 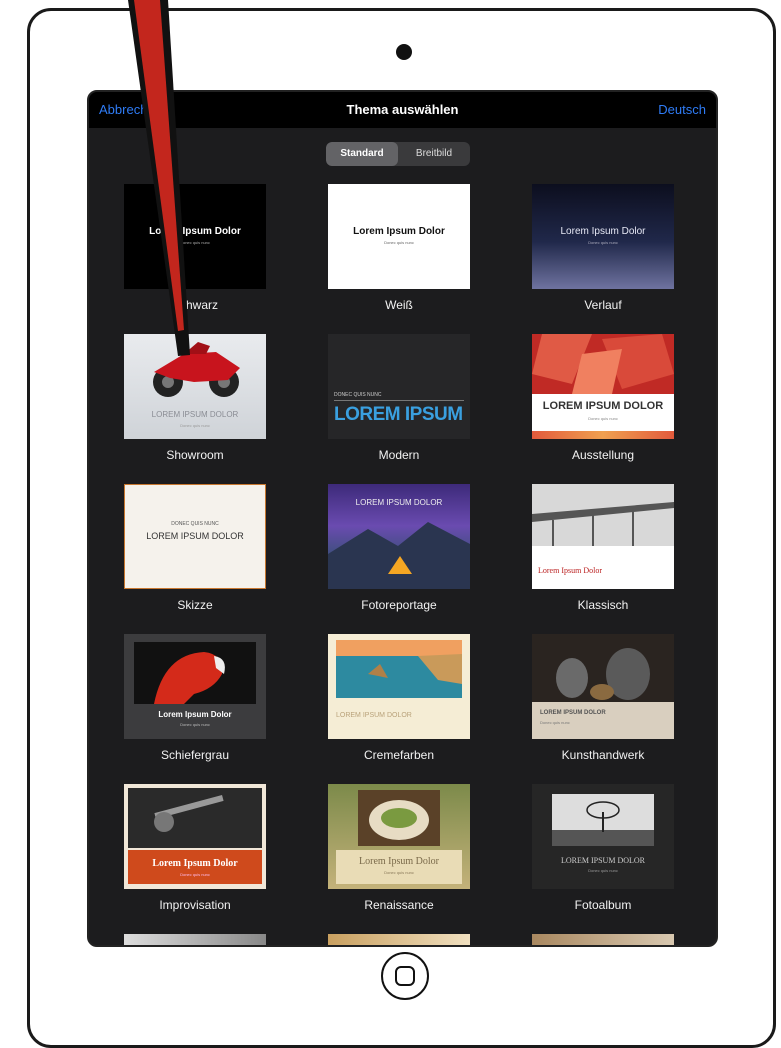 What do you see at coordinates (362, 154) in the screenshot?
I see `segment-standard: Standard` at bounding box center [362, 154].